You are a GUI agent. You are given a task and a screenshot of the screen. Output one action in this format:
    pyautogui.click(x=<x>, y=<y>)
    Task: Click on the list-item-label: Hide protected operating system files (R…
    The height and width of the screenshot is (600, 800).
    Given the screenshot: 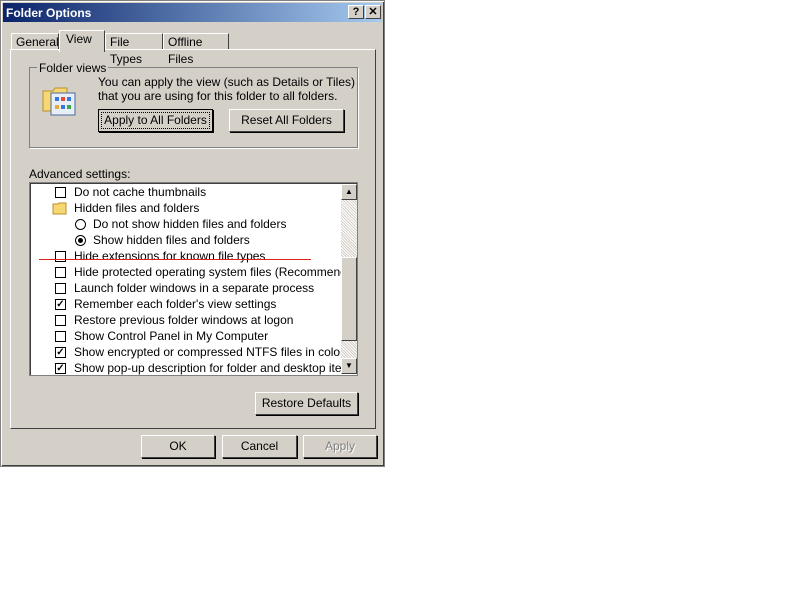 What is the action you would take?
    pyautogui.click(x=216, y=272)
    